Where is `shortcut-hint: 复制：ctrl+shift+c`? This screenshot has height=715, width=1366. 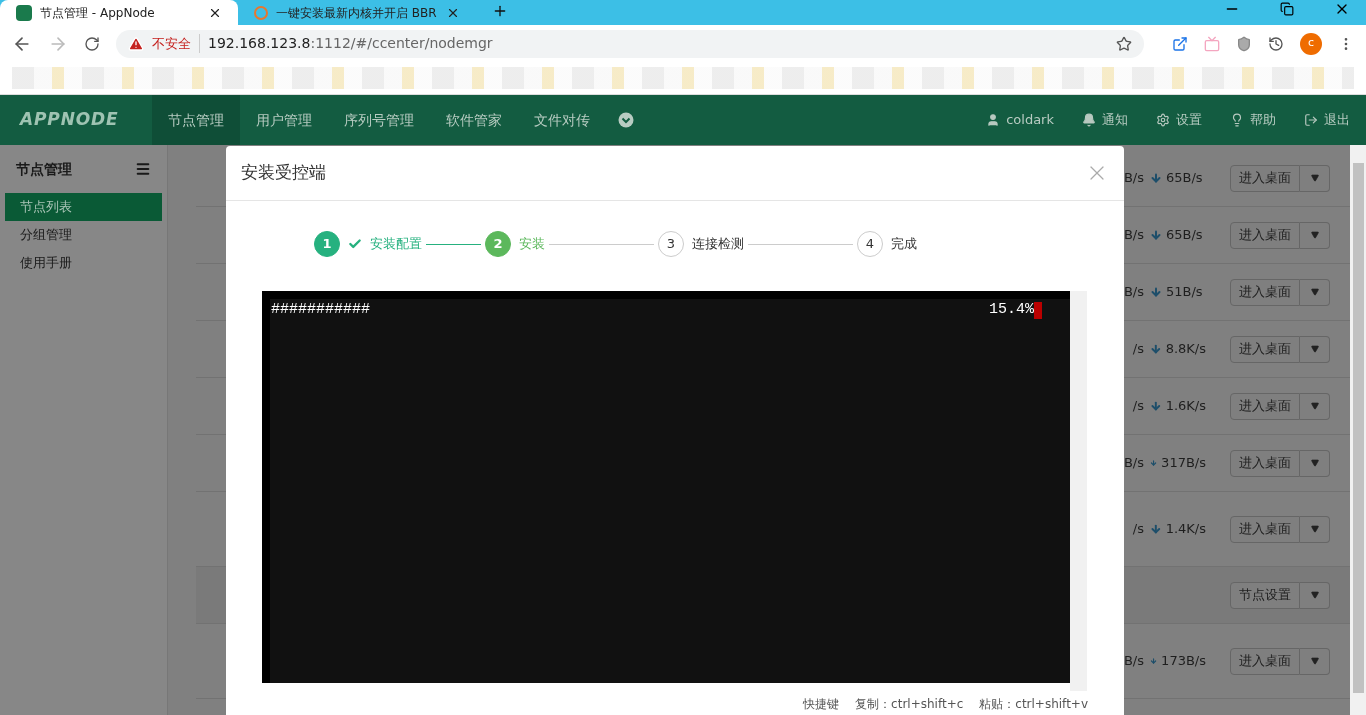 shortcut-hint: 复制：ctrl+shift+c is located at coordinates (909, 704).